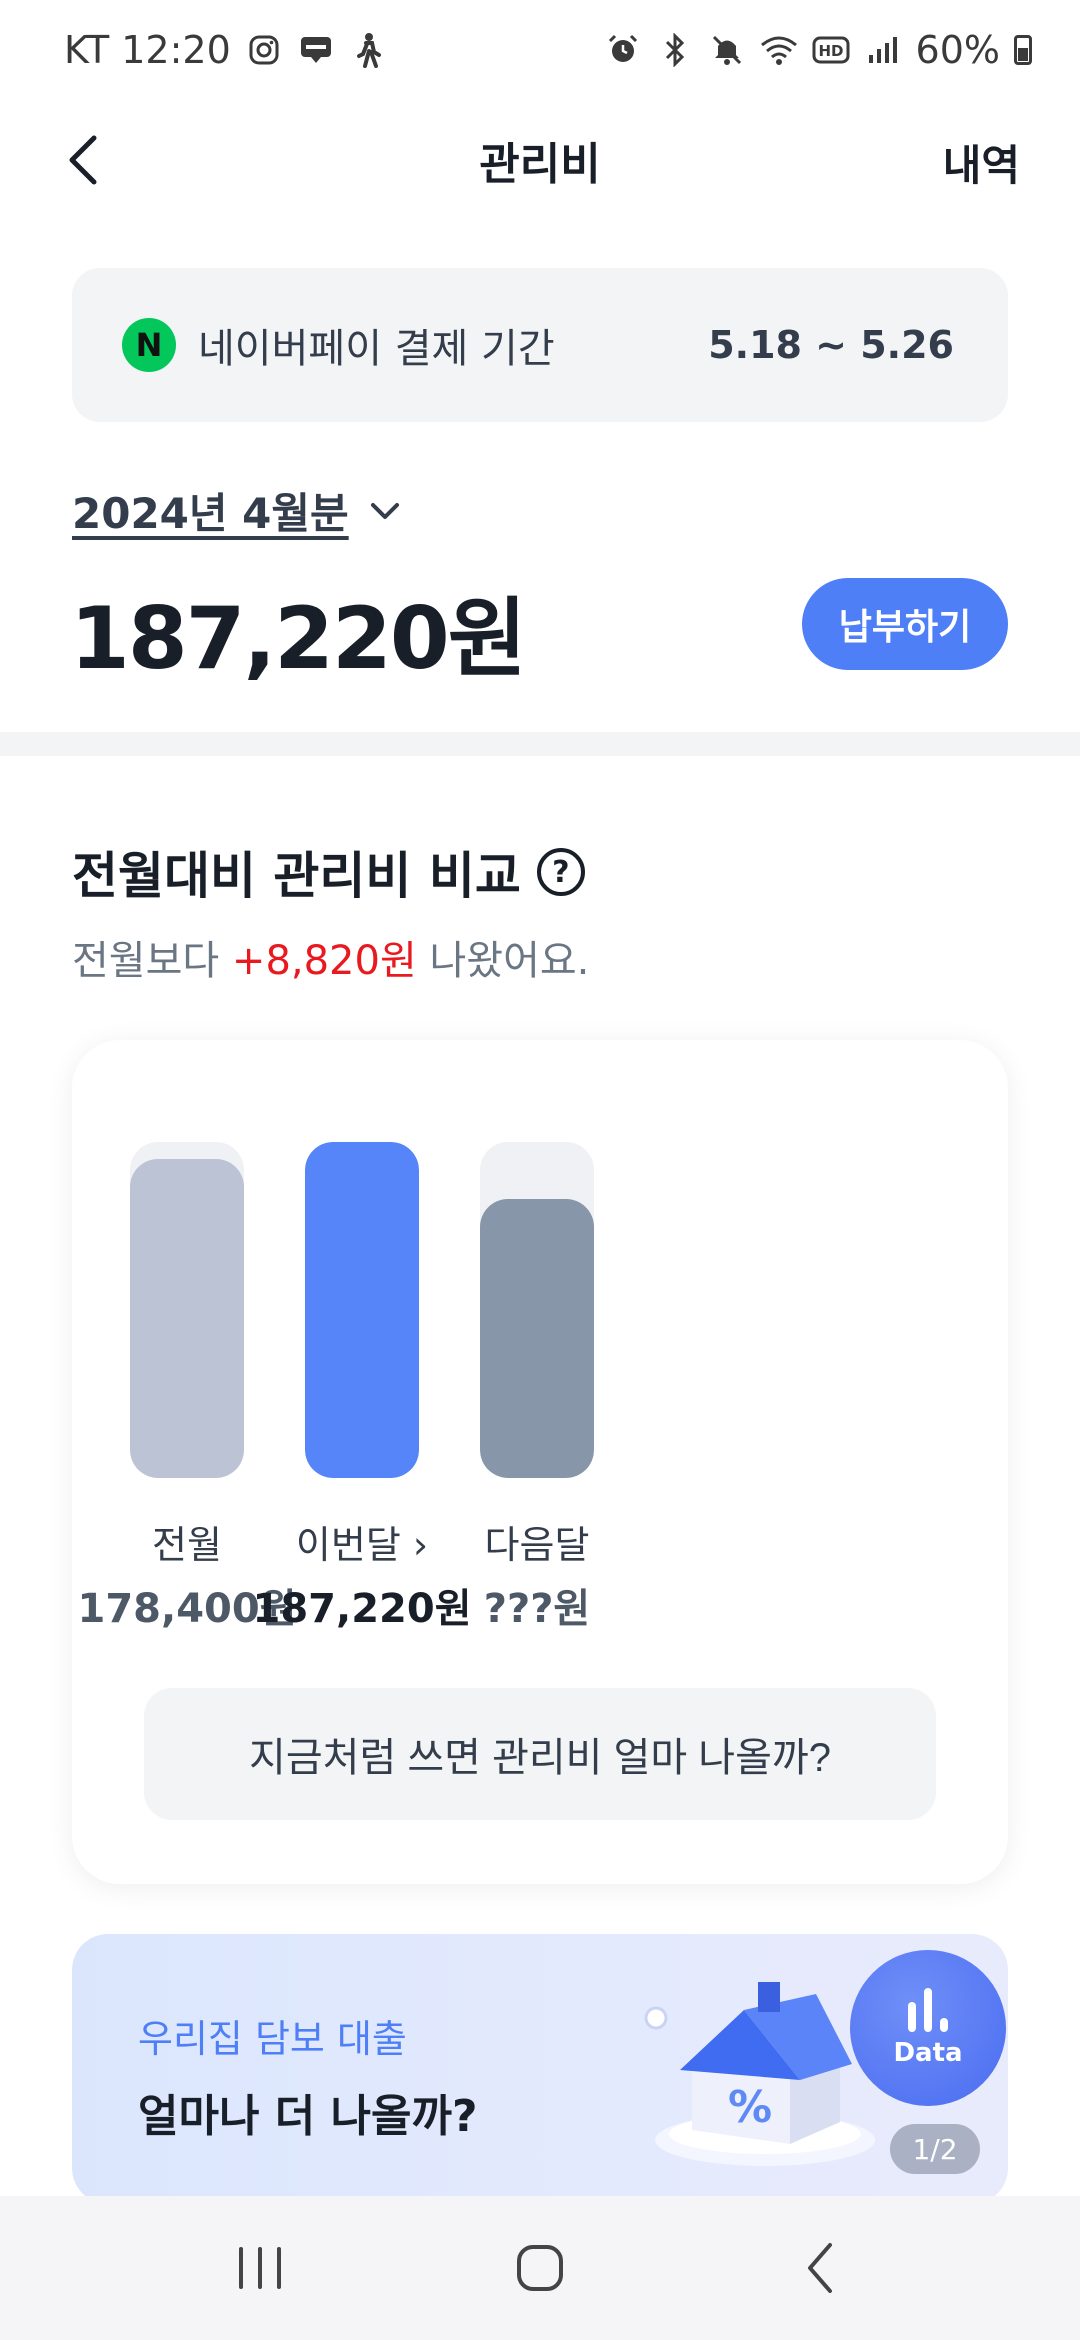 Image resolution: width=1080 pixels, height=2340 pixels. What do you see at coordinates (935, 2149) in the screenshot?
I see `page-indicator: 1/2` at bounding box center [935, 2149].